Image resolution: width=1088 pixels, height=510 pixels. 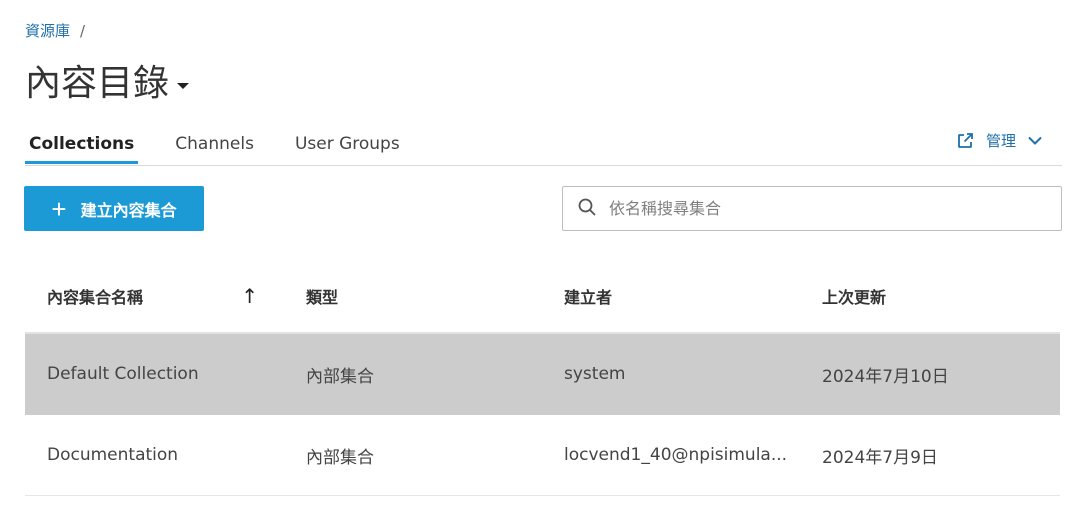 What do you see at coordinates (542, 297) in the screenshot?
I see `table-header: 內容集合名稱 ↑ 類型 建立者 上次更新` at bounding box center [542, 297].